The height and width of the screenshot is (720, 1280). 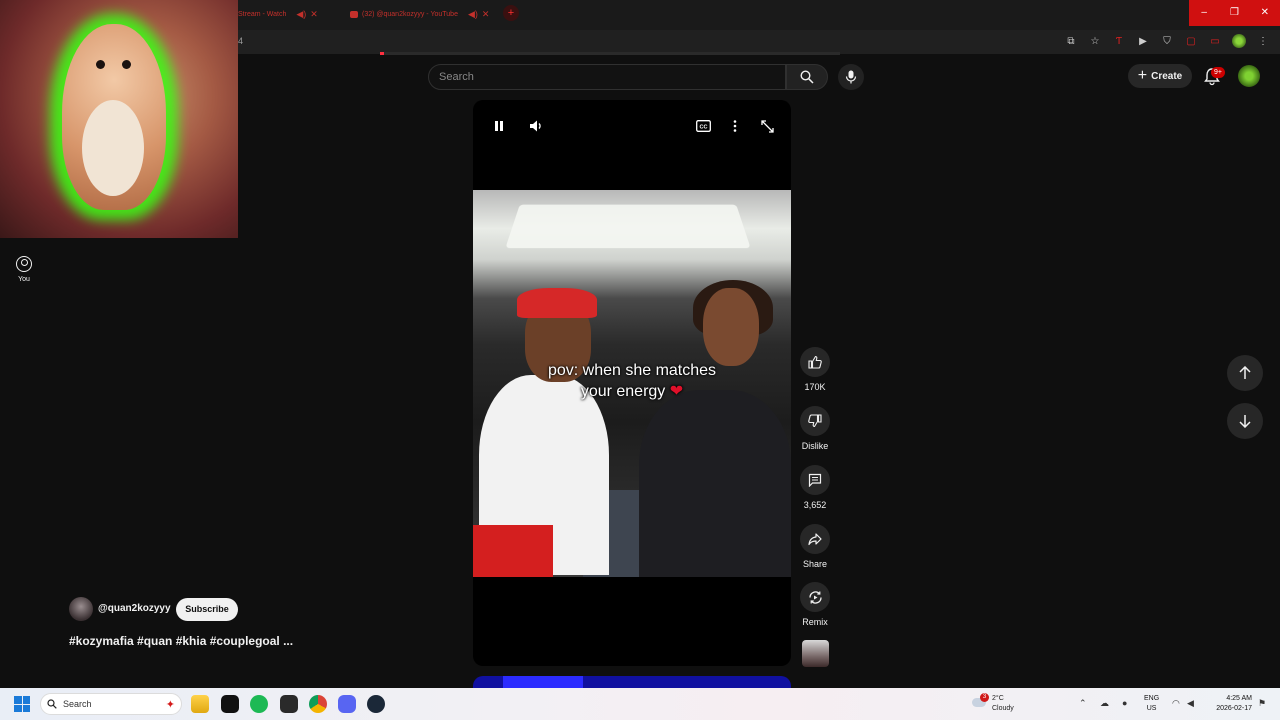 What do you see at coordinates (1191, 41) in the screenshot?
I see `record-extension-icon: ▢` at bounding box center [1191, 41].